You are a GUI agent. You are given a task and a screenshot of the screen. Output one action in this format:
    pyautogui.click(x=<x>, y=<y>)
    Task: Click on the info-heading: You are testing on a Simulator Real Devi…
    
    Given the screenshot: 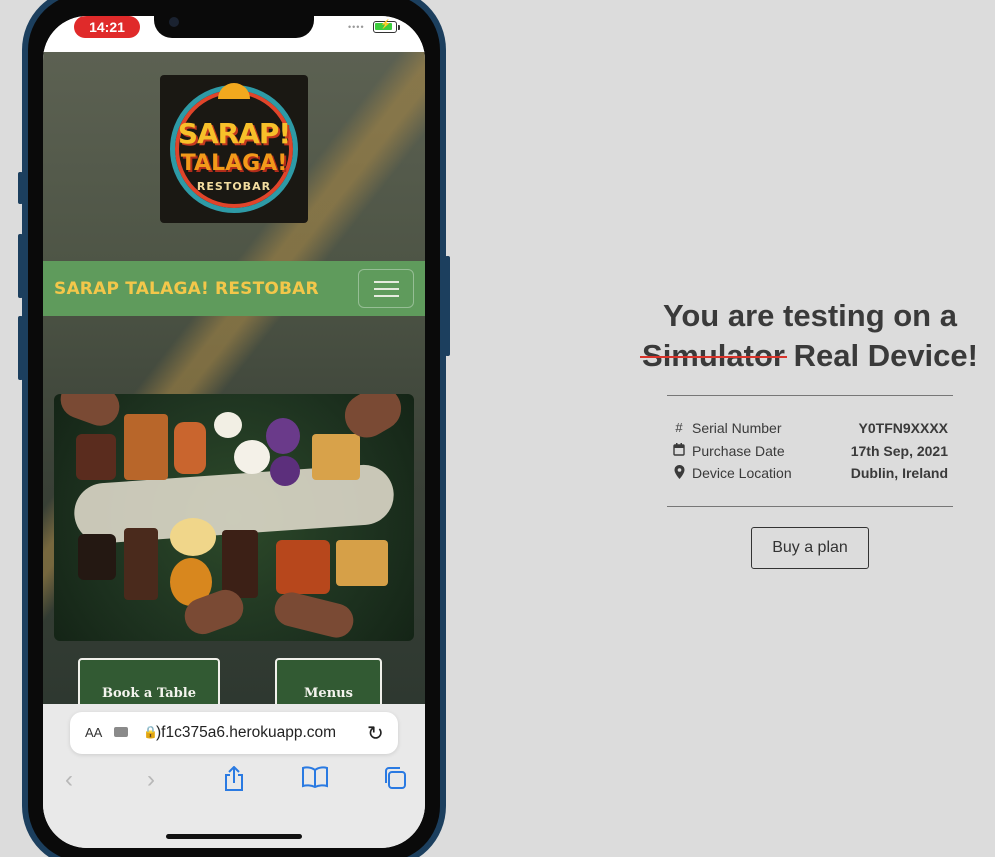 What is the action you would take?
    pyautogui.click(x=807, y=336)
    